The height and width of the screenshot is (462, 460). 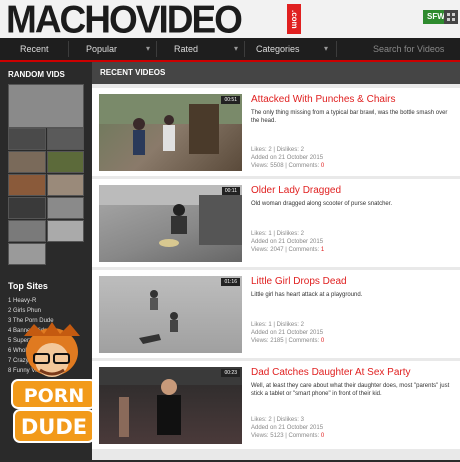 What do you see at coordinates (124, 19) in the screenshot?
I see `site-logo: MACHOVIDEO` at bounding box center [124, 19].